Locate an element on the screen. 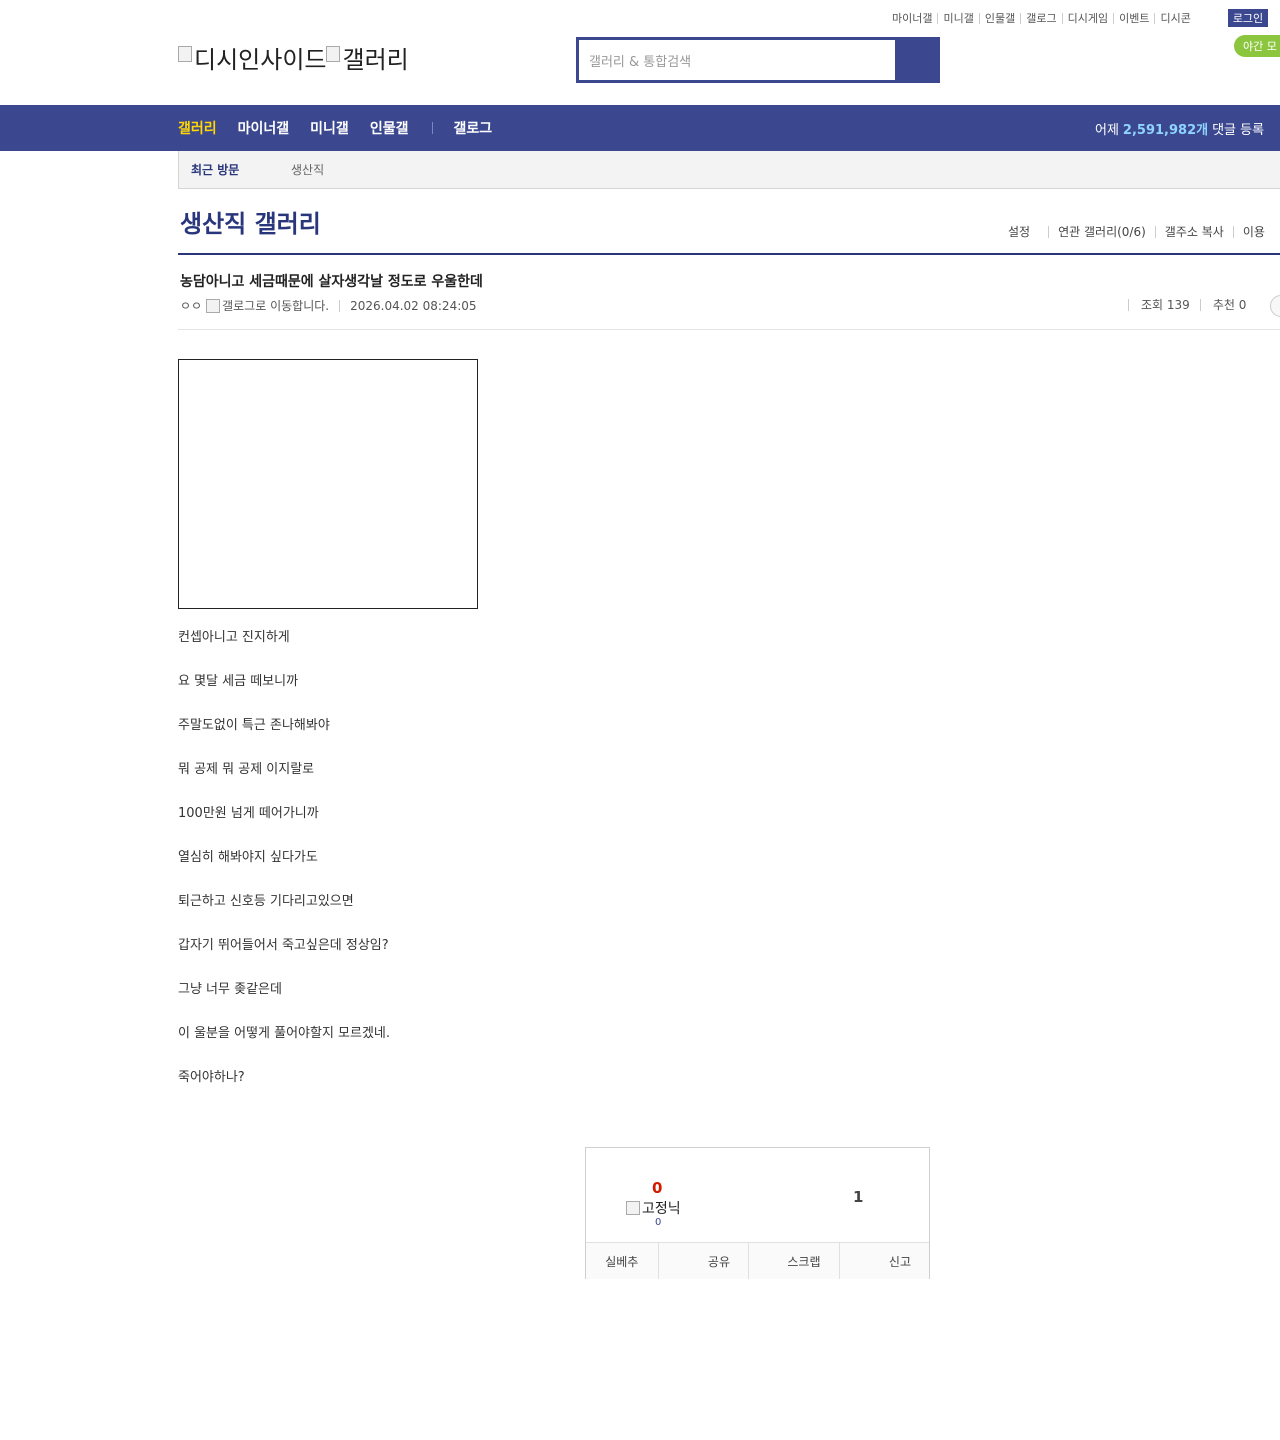 Image resolution: width=1280 pixels, height=1440 pixels. nav-item-gallog: 갤로그 is located at coordinates (472, 128).